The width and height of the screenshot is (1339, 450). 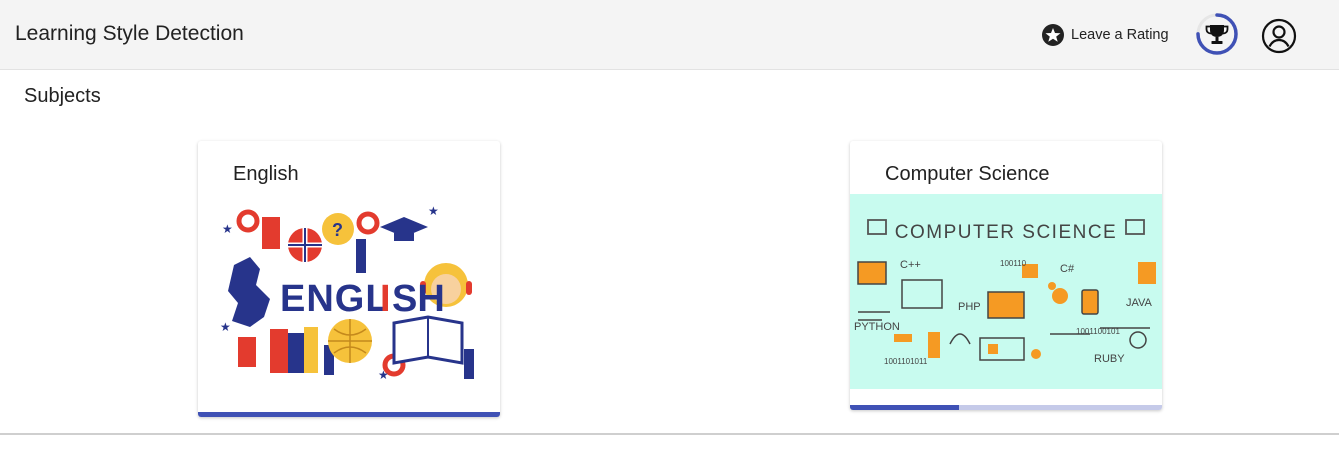 What do you see at coordinates (967, 174) in the screenshot?
I see `subject-card-title: Computer Science` at bounding box center [967, 174].